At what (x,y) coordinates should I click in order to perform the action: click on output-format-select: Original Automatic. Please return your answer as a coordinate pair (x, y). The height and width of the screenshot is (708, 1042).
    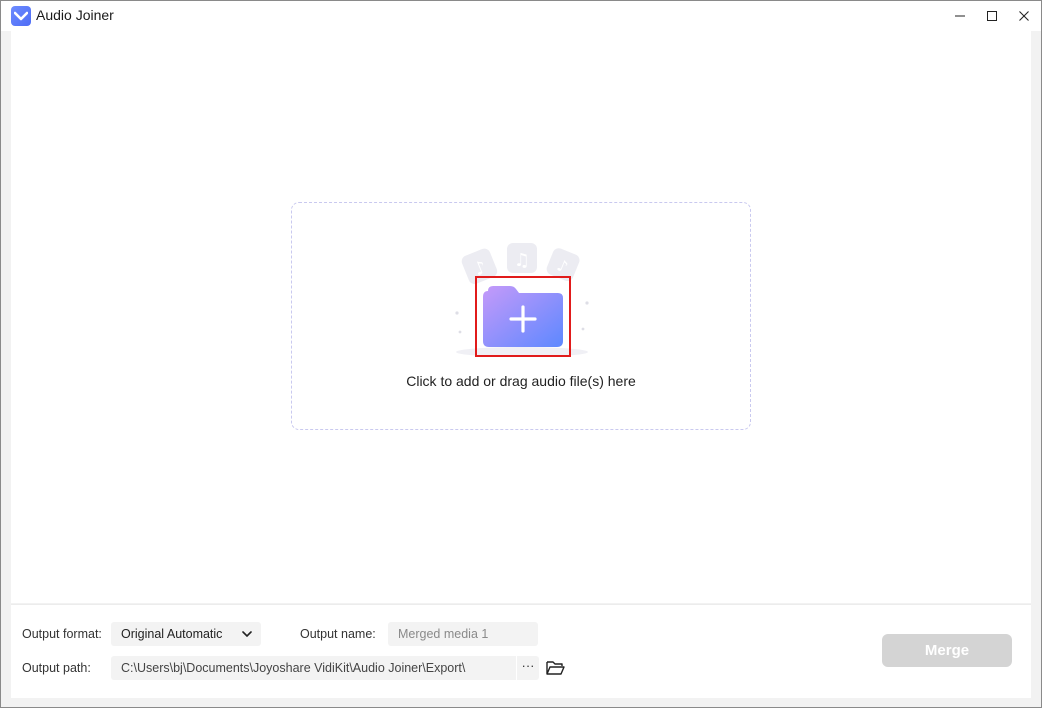
    Looking at the image, I should click on (186, 634).